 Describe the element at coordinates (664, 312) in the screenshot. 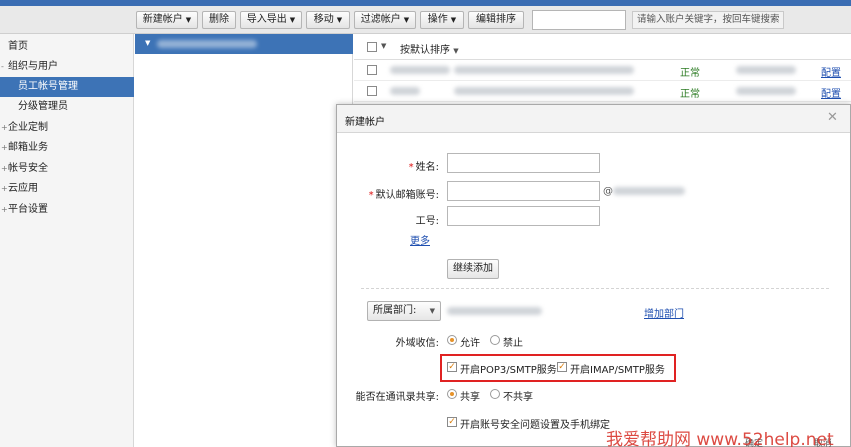

I see `add-department-link: 增加部门` at that location.